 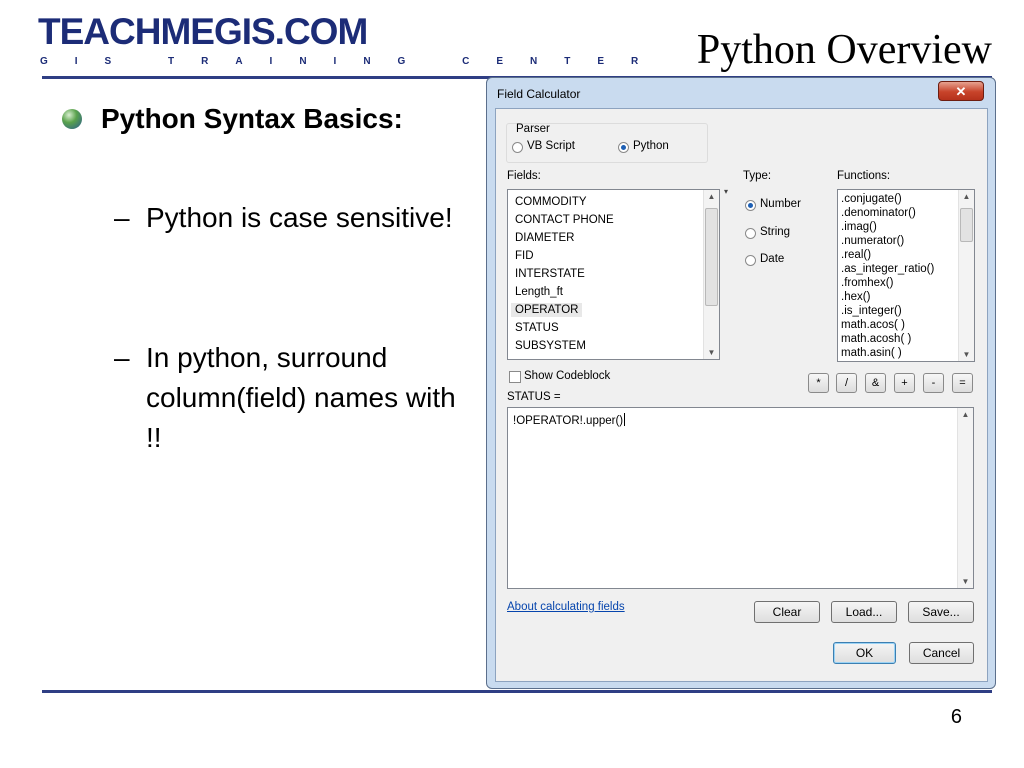 I want to click on date-label: Date, so click(x=772, y=259).